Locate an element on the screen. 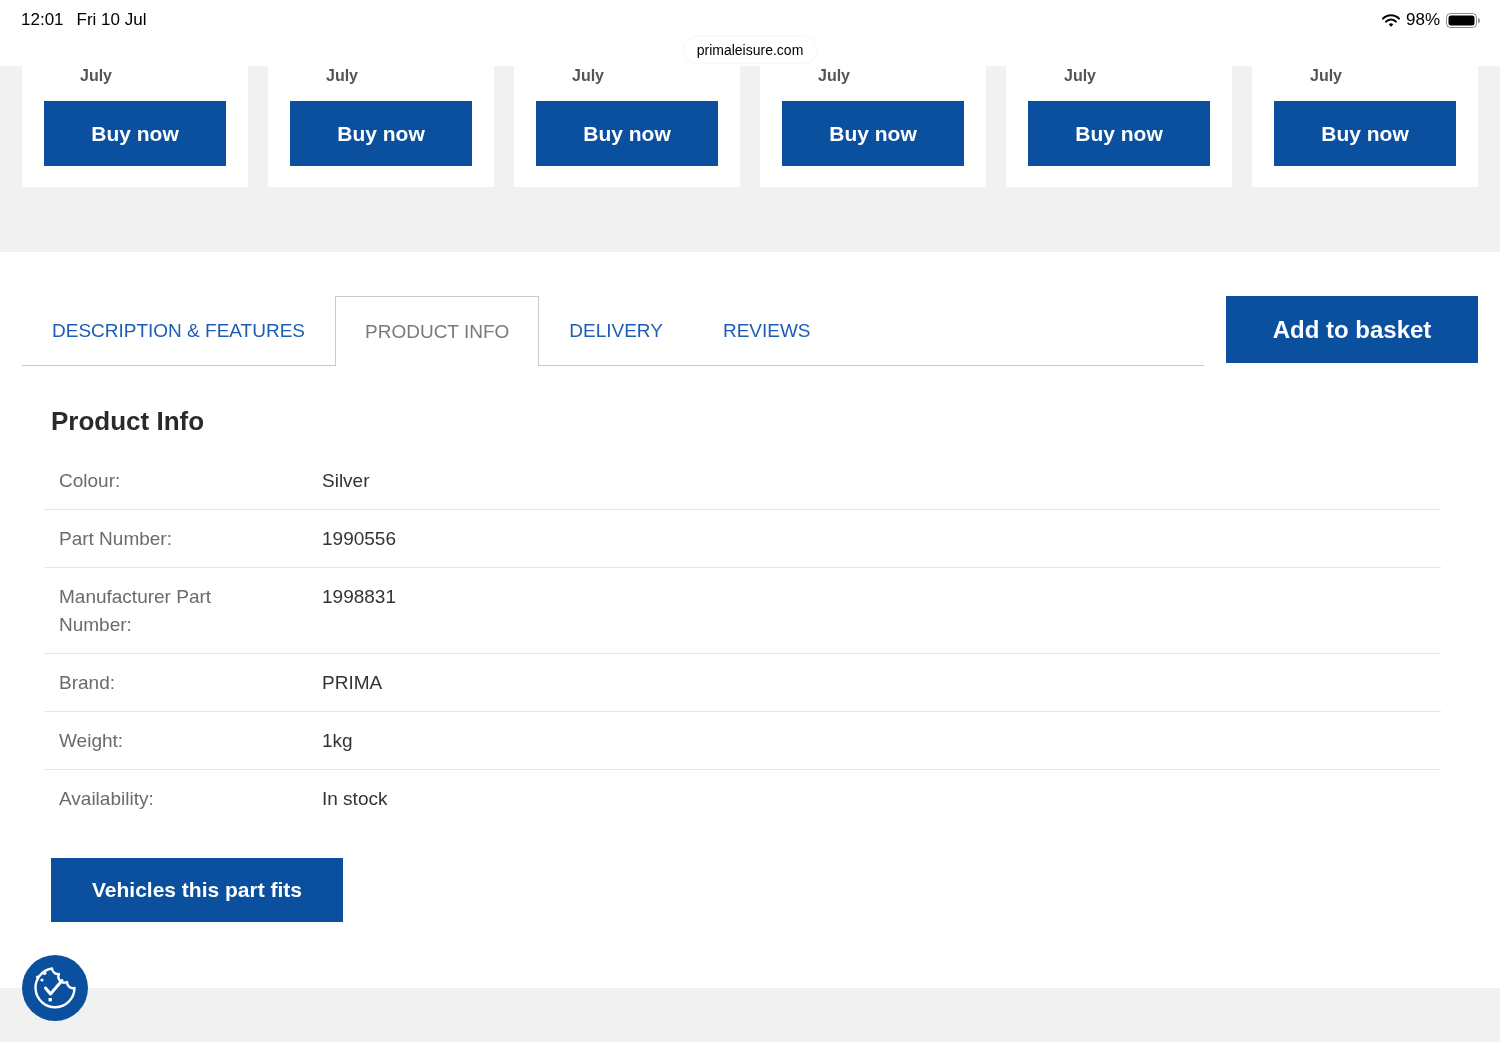 Image resolution: width=1500 pixels, height=1042 pixels. spec-value: PRIMA is located at coordinates (352, 683).